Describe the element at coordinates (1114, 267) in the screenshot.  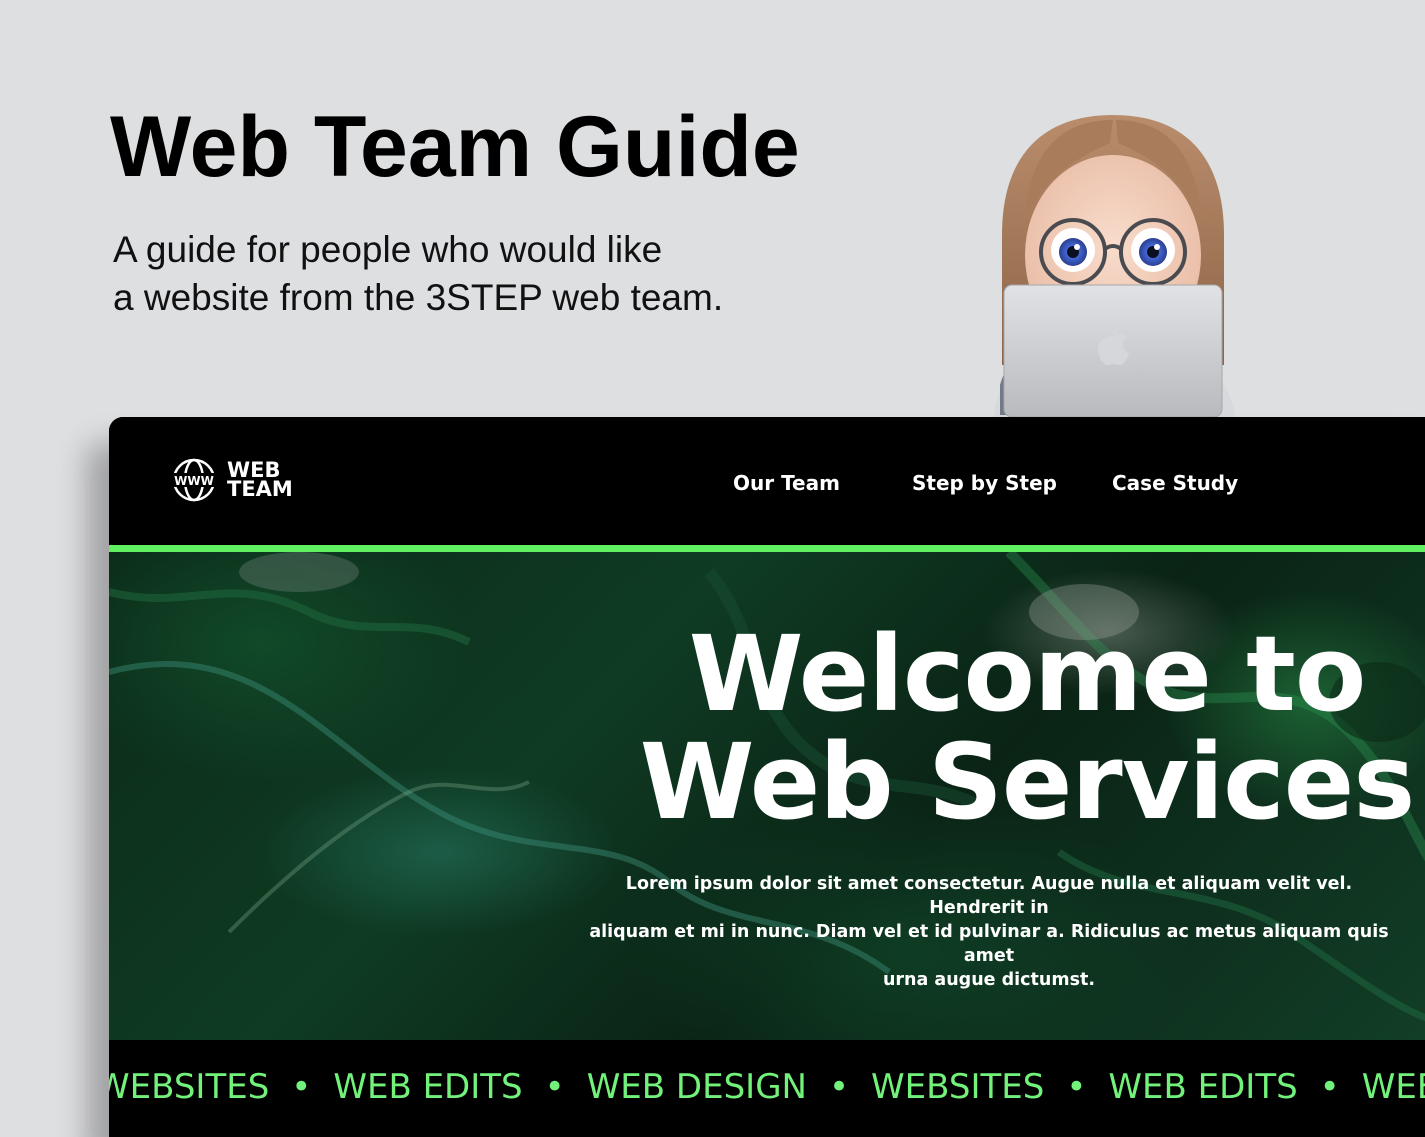
I see `avatar-with-laptop-icon` at that location.